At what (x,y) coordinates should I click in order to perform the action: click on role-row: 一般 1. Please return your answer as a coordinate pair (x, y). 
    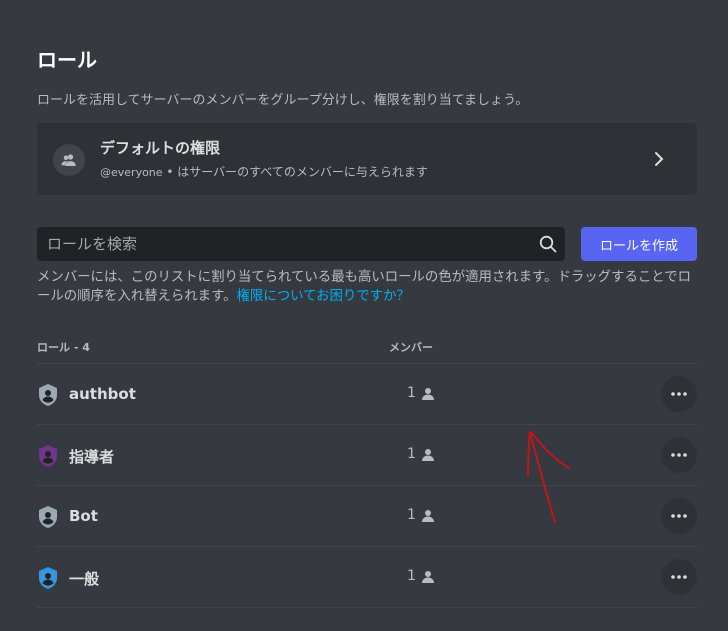
    Looking at the image, I should click on (367, 577).